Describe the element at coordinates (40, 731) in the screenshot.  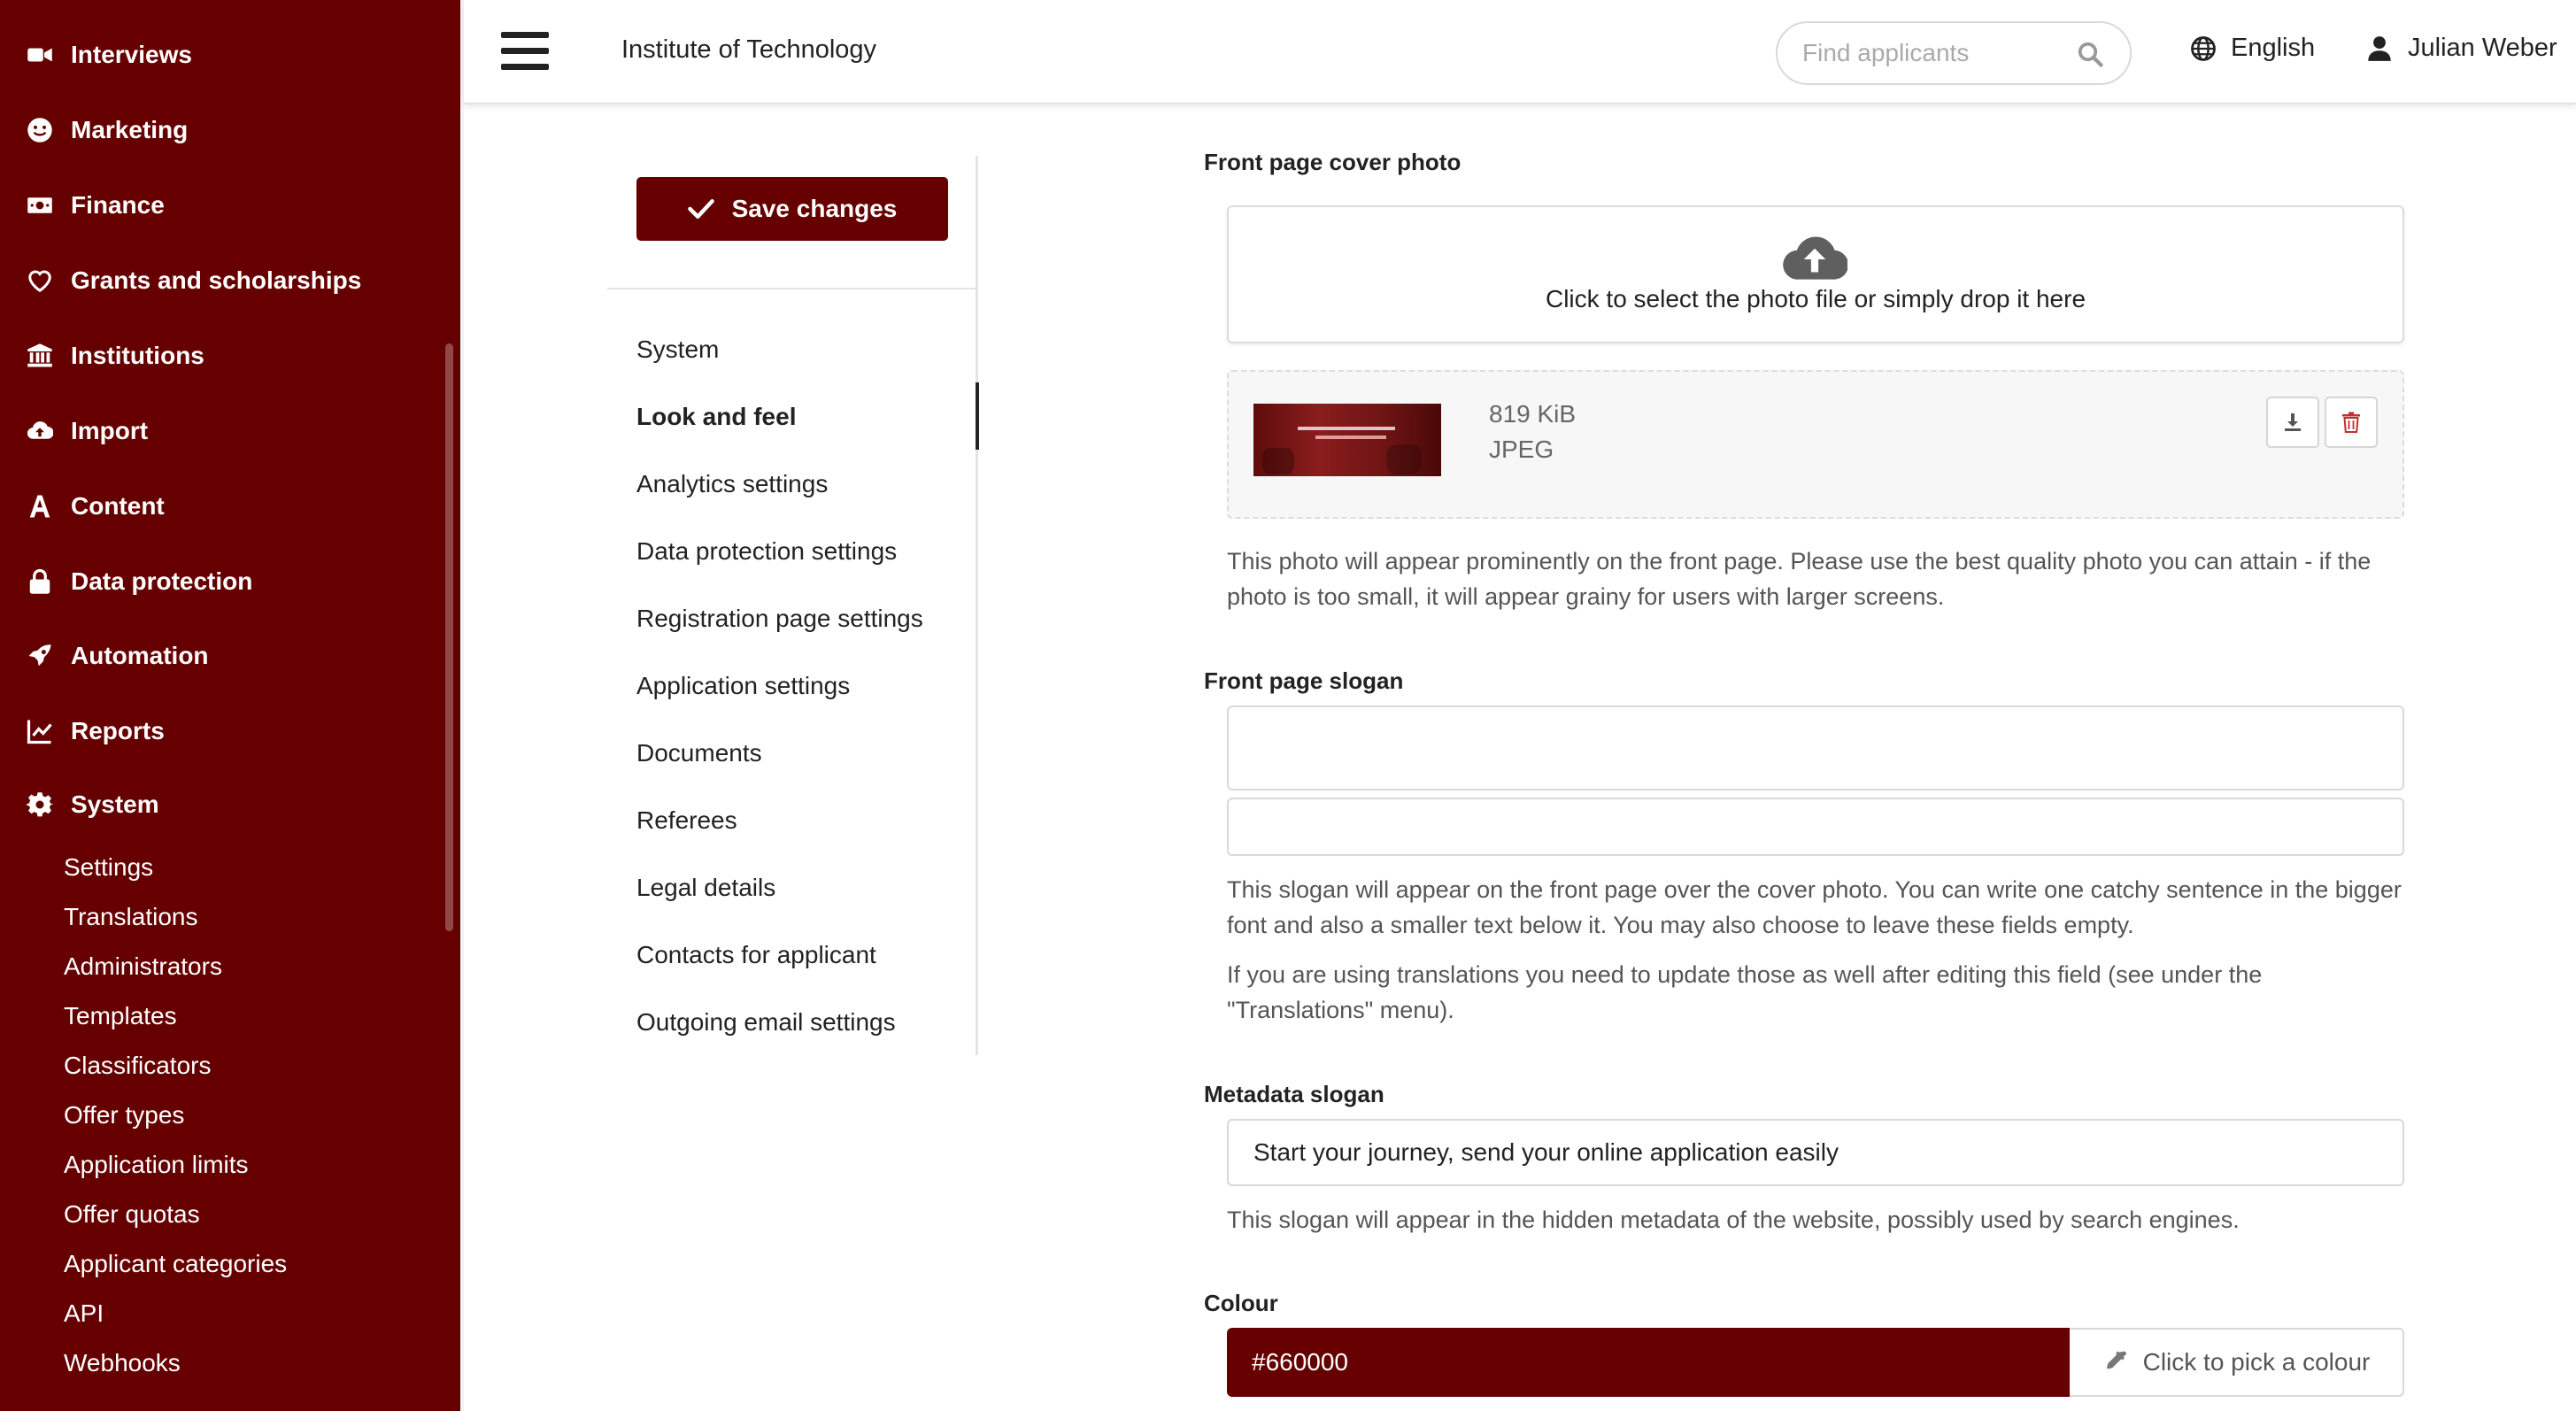
I see `line-chart-icon` at that location.